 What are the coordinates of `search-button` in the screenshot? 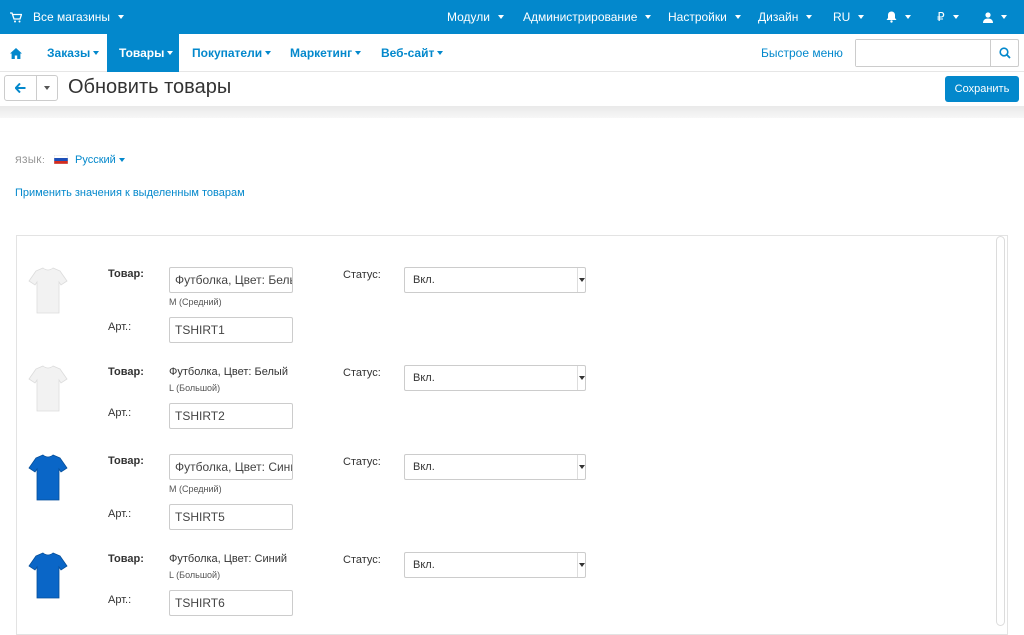 It's located at (1004, 53).